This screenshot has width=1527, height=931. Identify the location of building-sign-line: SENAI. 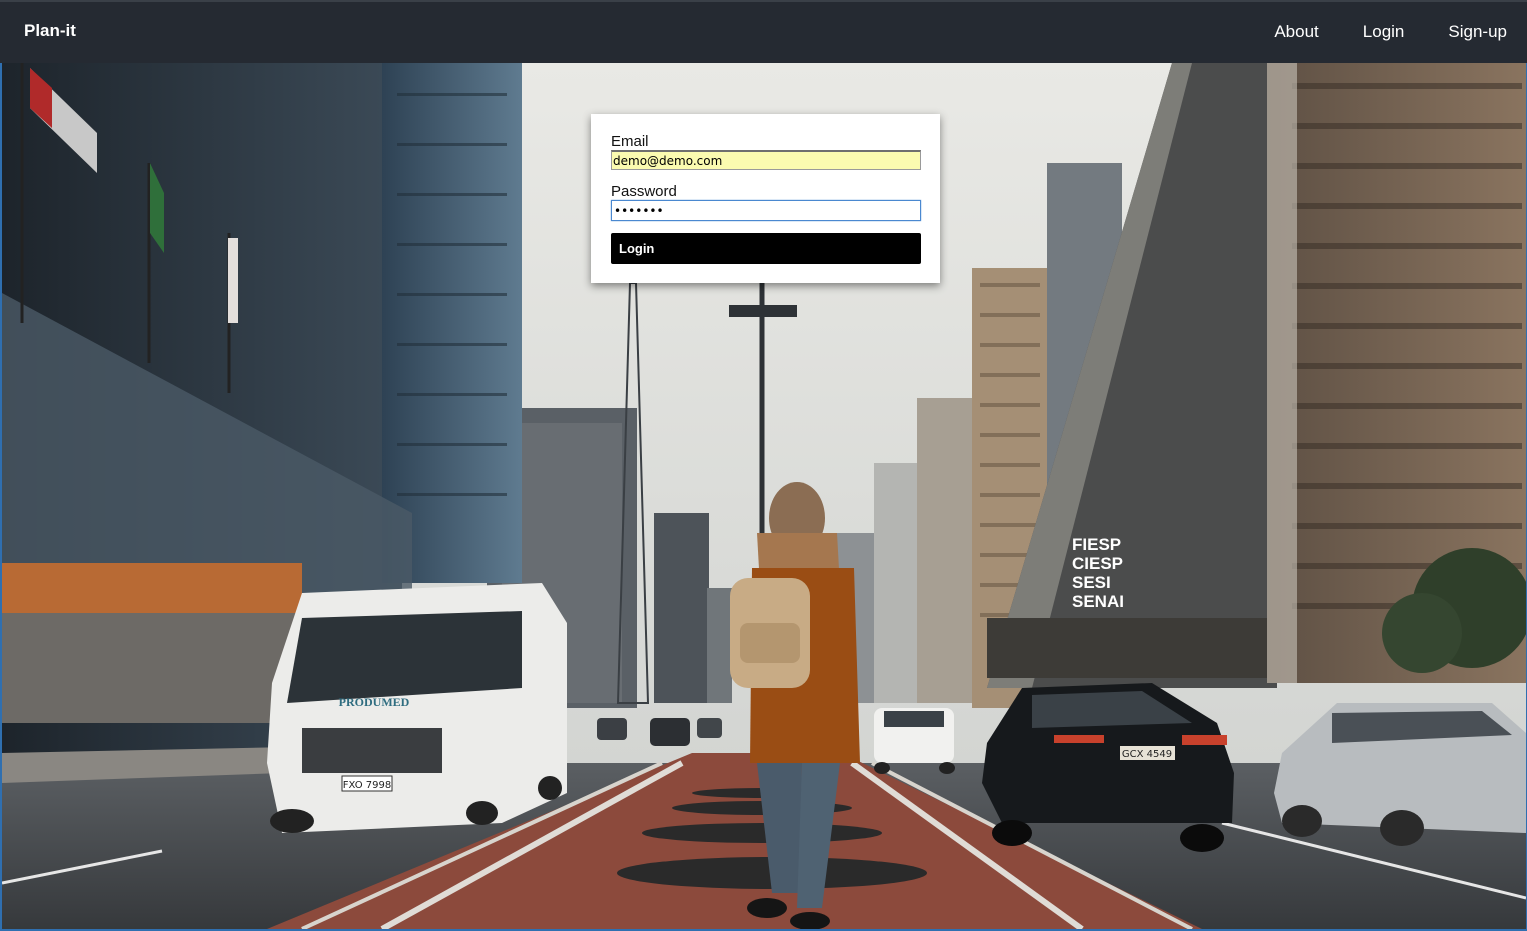
(1098, 601).